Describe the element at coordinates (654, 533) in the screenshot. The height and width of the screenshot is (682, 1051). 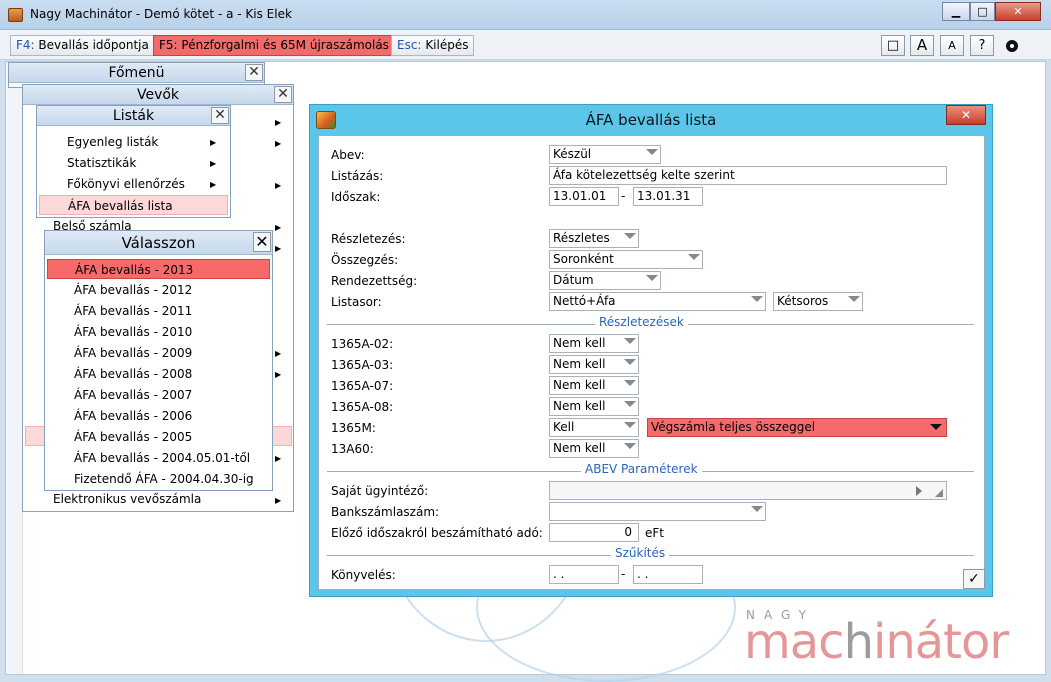
I see `elozo-ado-unit: eFt` at that location.